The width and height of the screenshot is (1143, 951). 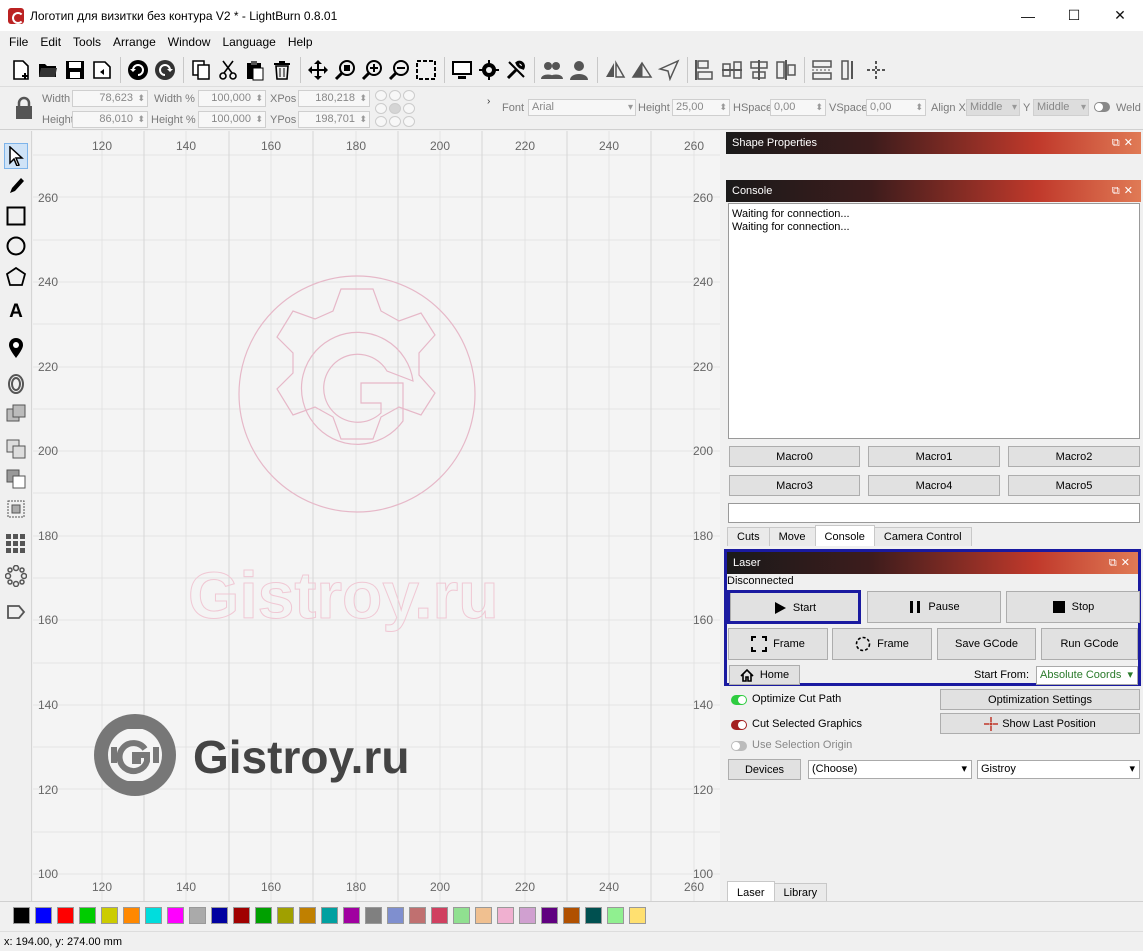 What do you see at coordinates (232, 98) in the screenshot?
I see `width-percent-field: 100,000` at bounding box center [232, 98].